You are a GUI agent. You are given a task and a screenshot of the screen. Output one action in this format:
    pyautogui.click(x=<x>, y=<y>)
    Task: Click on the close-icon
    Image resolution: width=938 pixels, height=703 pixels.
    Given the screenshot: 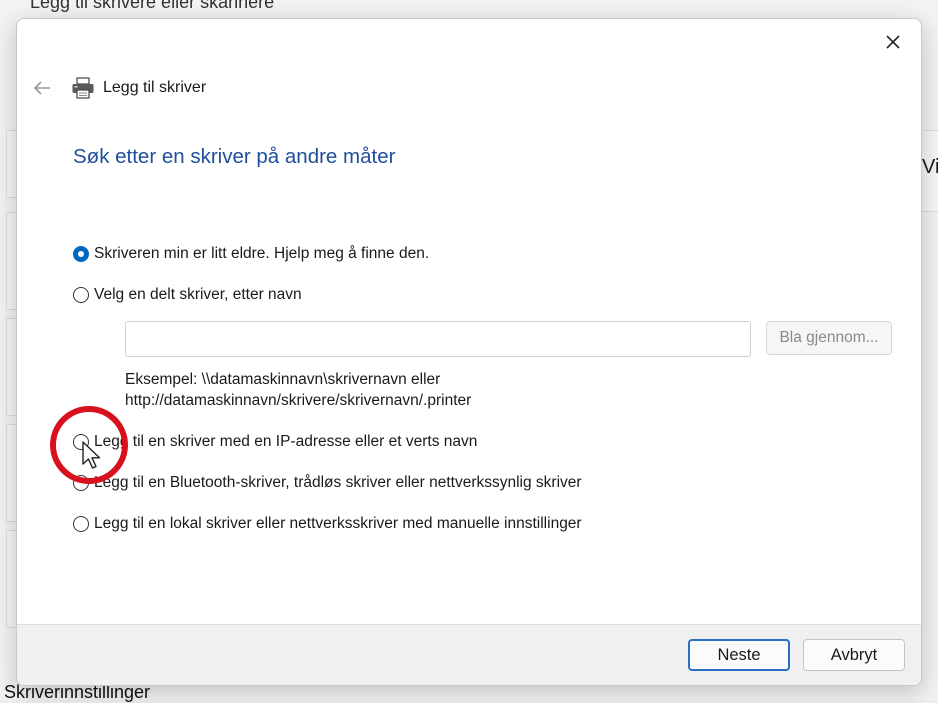 What is the action you would take?
    pyautogui.click(x=893, y=42)
    